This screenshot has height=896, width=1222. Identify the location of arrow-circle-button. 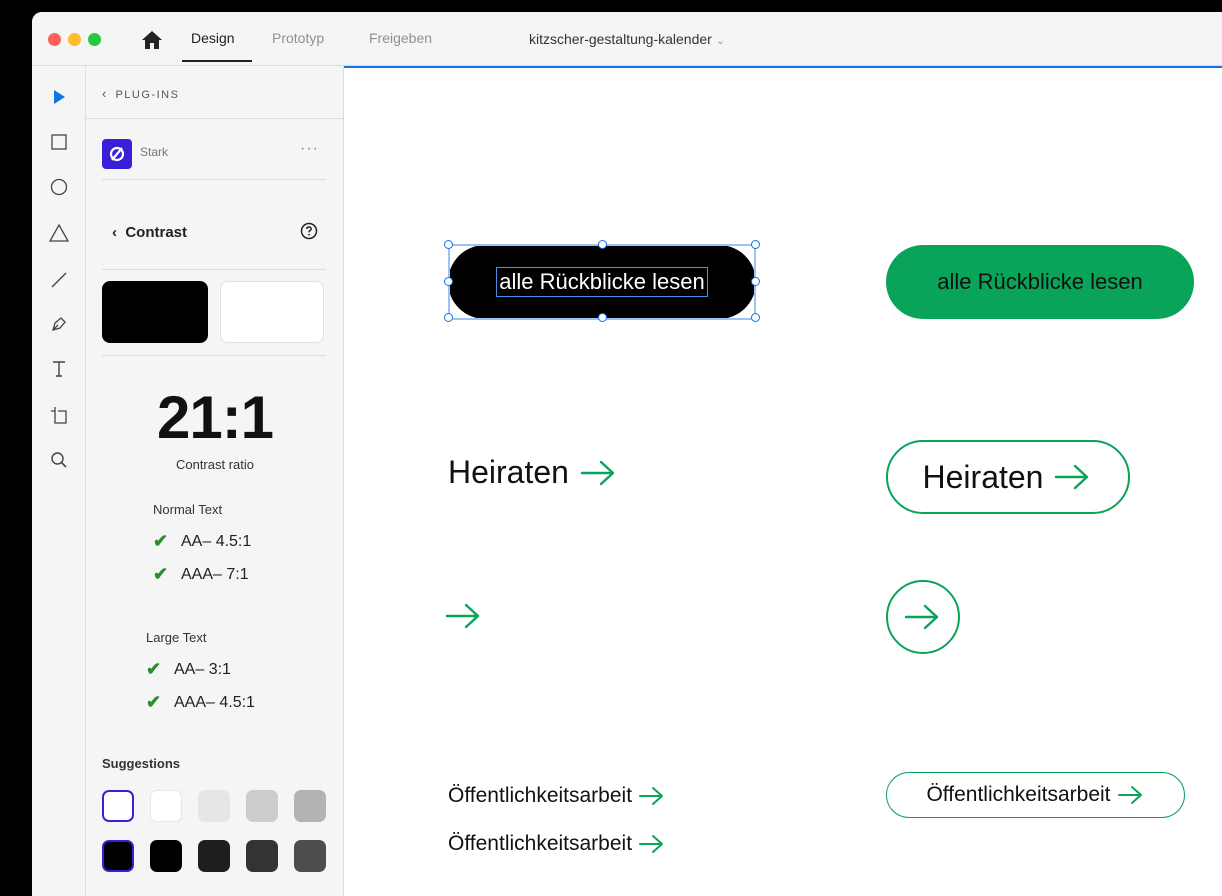
(923, 617).